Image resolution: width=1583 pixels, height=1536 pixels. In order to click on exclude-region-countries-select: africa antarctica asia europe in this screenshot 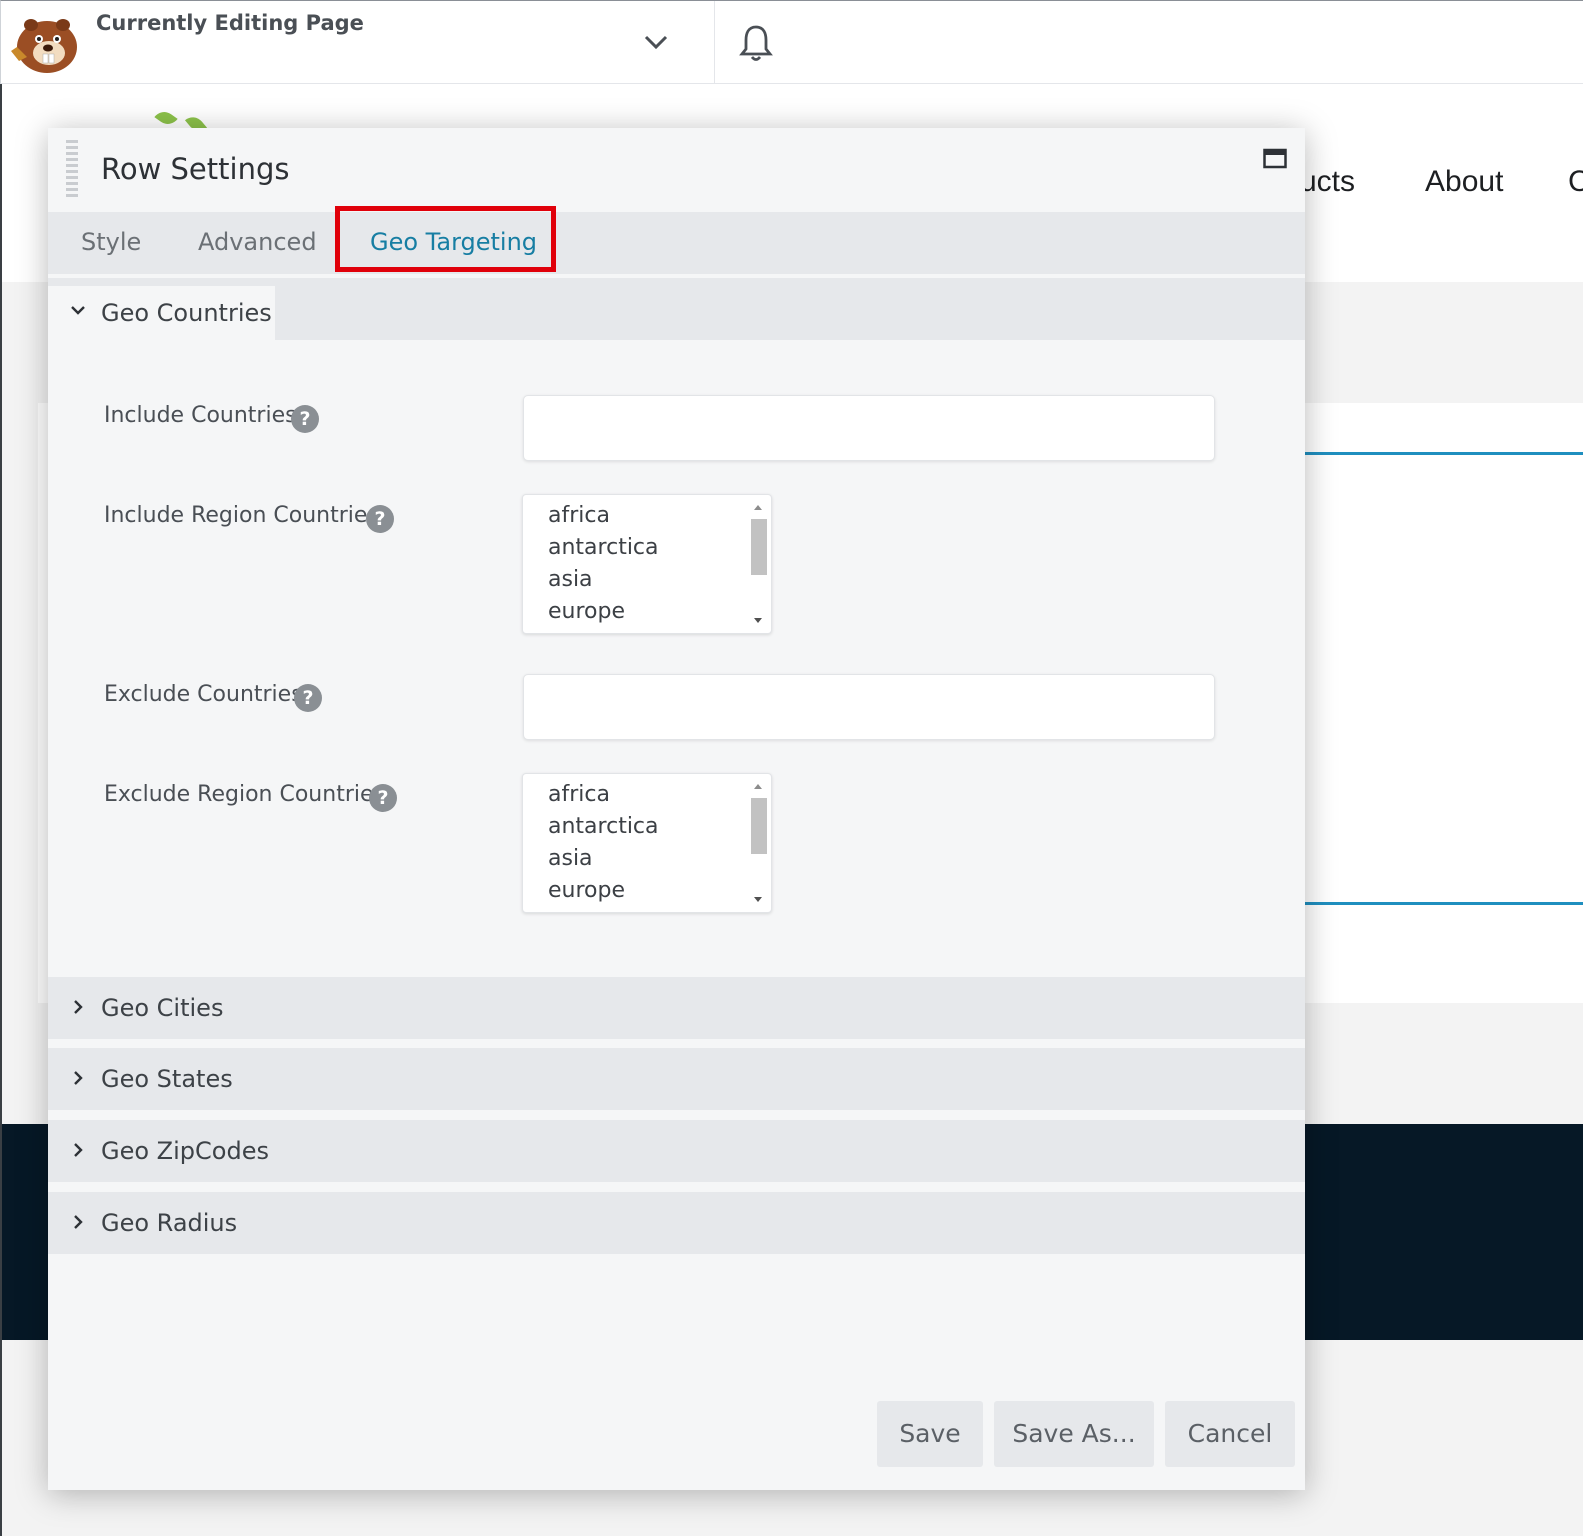, I will do `click(647, 843)`.